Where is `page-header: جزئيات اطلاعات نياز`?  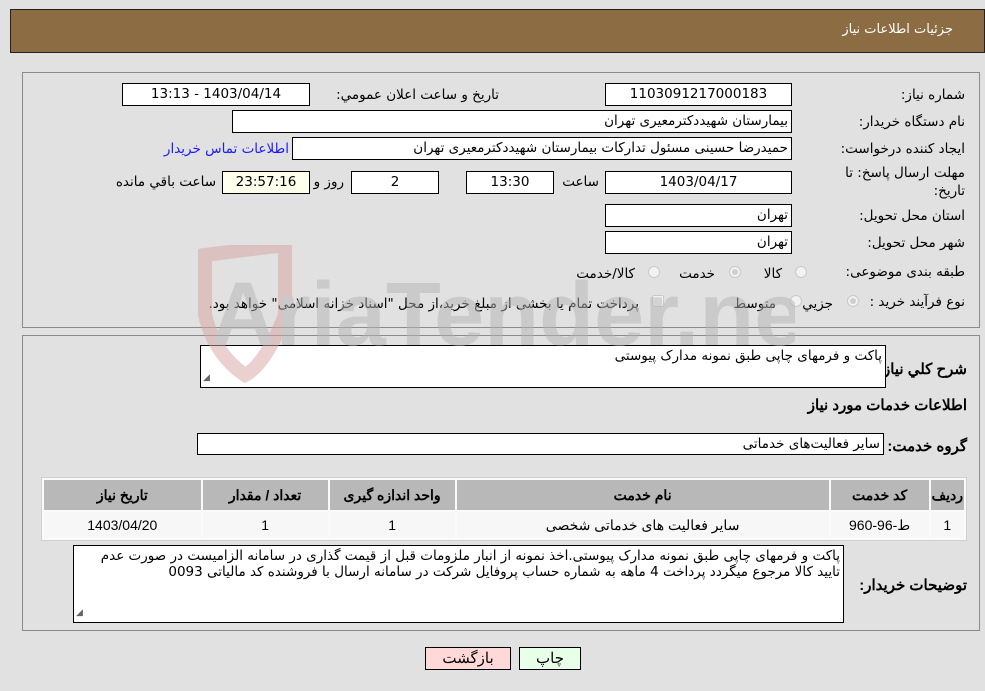 page-header: جزئيات اطلاعات نياز is located at coordinates (497, 31).